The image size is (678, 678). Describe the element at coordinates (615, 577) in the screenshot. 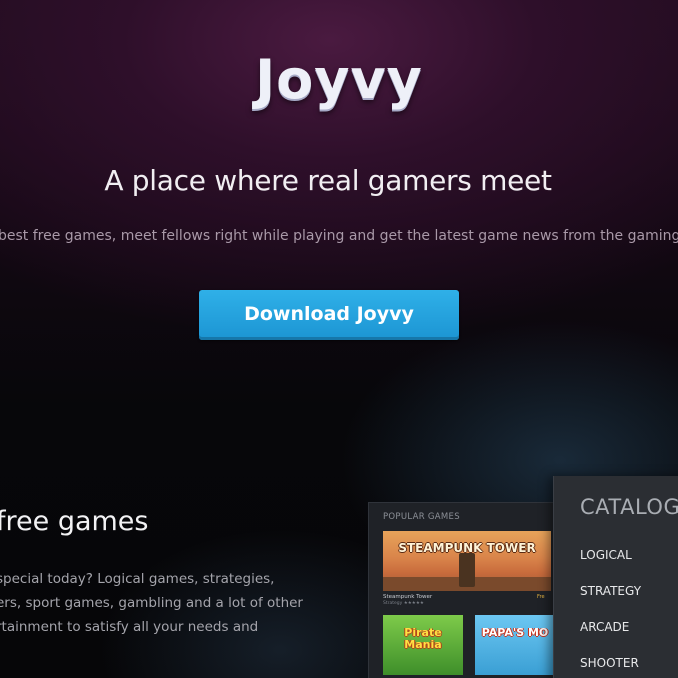

I see `catalog-sidebar: CATALOG LOGICAL STRATEGY ARCADE SHOOTER` at that location.